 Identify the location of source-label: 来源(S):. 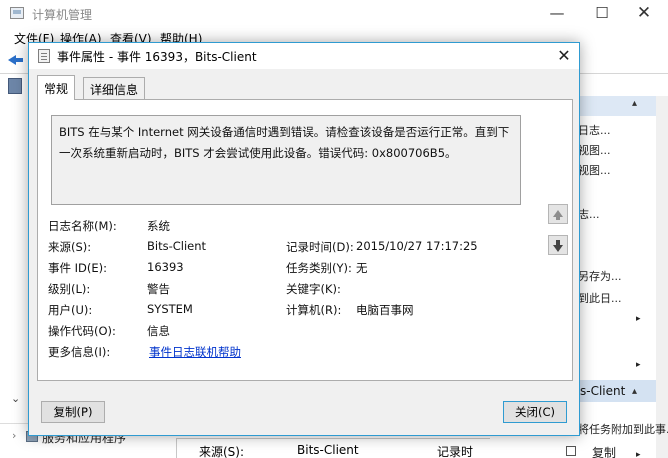
(70, 247).